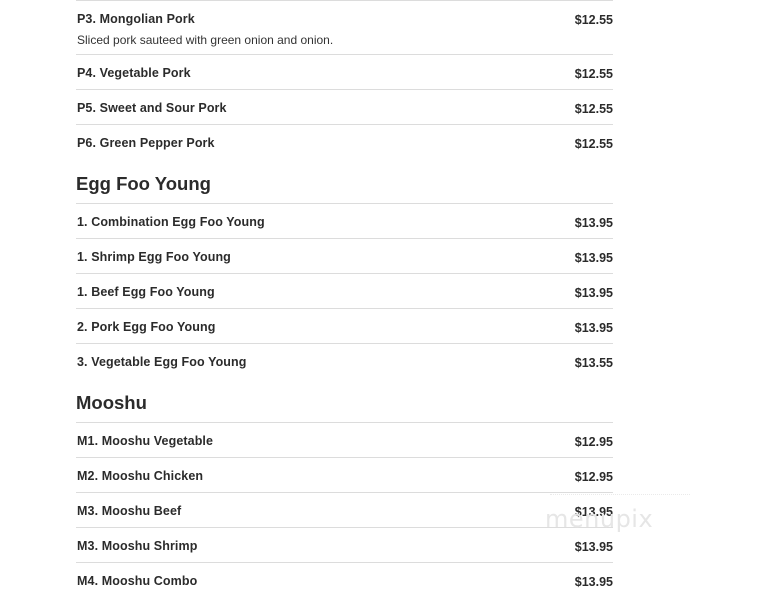  I want to click on item-name: P5. Sweet and Sour Pork, so click(152, 108).